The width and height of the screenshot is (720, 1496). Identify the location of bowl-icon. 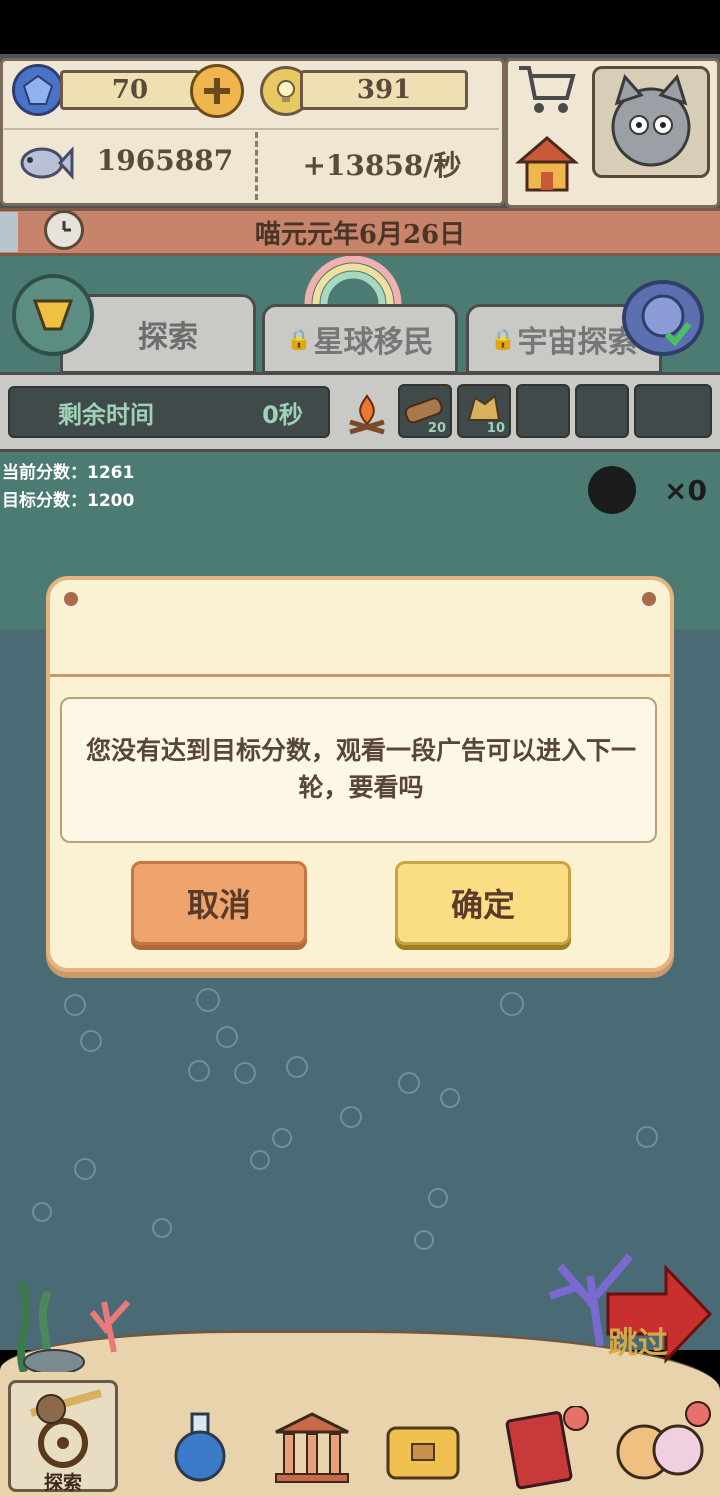
(53, 315).